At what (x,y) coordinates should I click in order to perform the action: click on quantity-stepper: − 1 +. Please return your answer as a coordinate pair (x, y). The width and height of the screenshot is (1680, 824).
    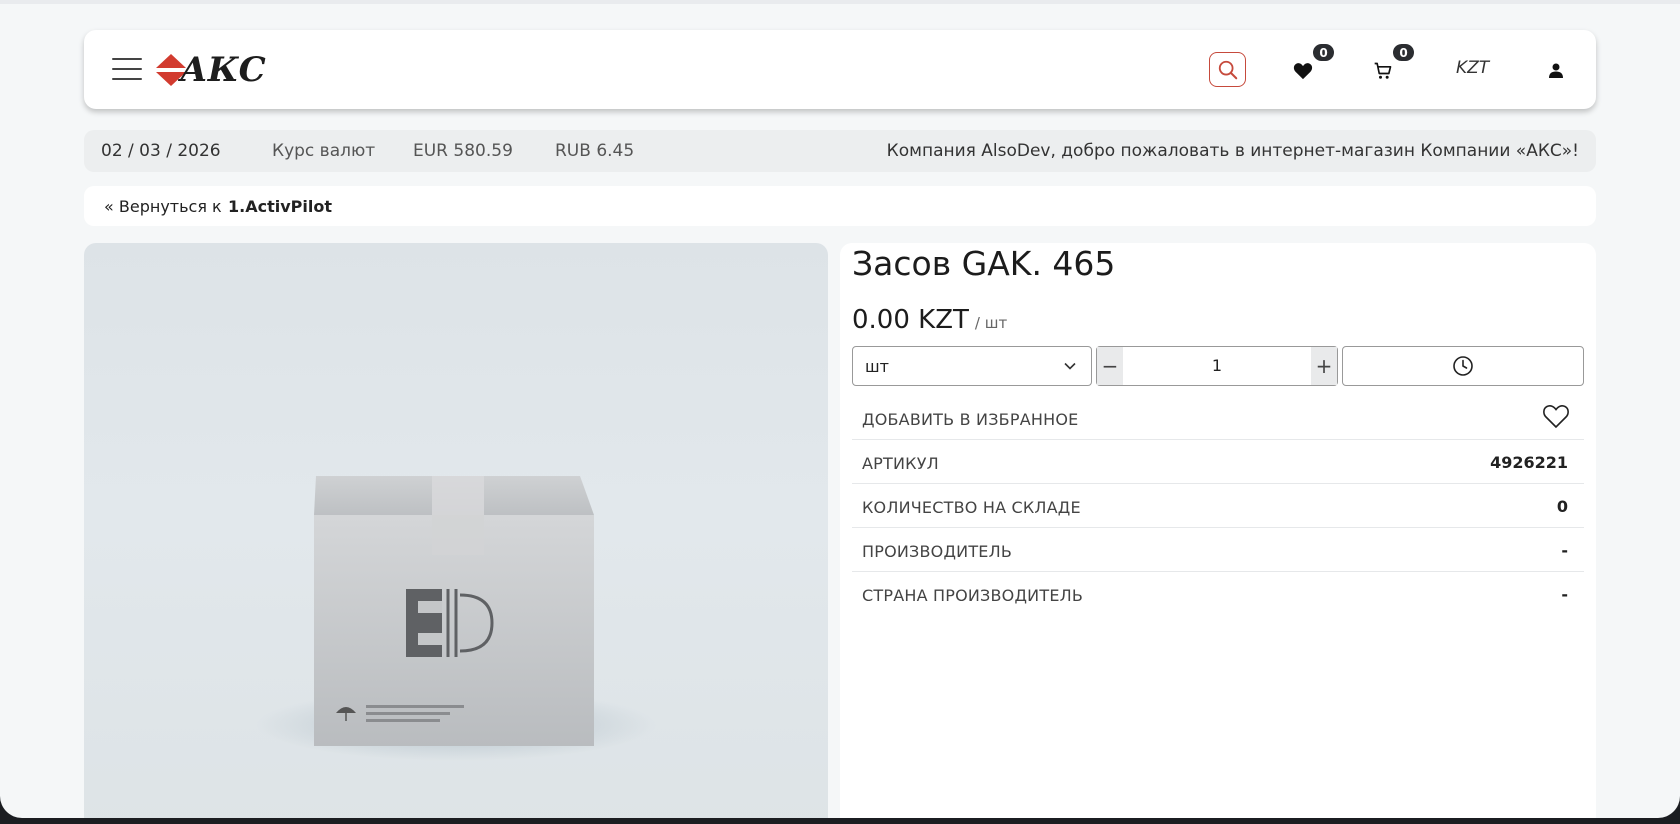
    Looking at the image, I should click on (1217, 366).